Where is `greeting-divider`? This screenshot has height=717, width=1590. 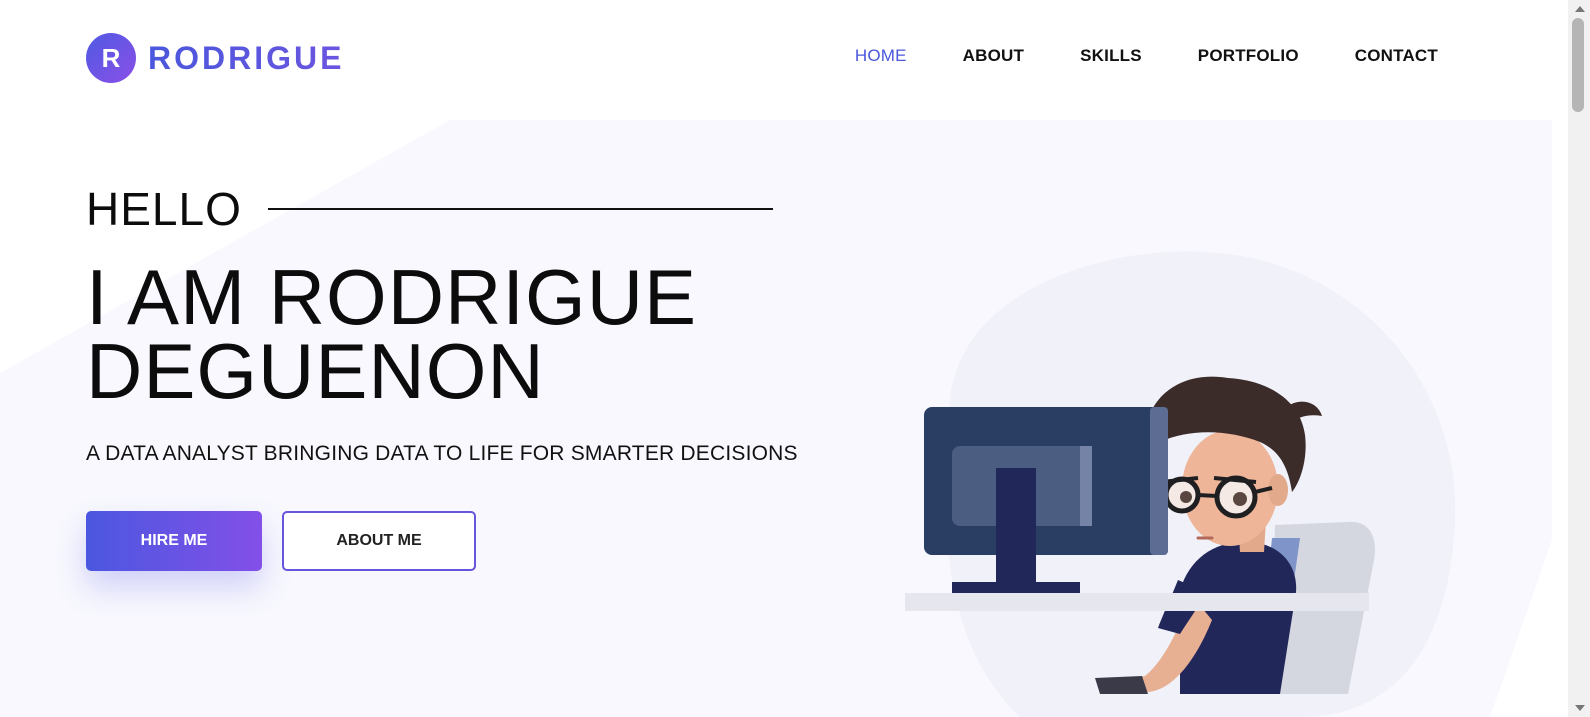
greeting-divider is located at coordinates (520, 209).